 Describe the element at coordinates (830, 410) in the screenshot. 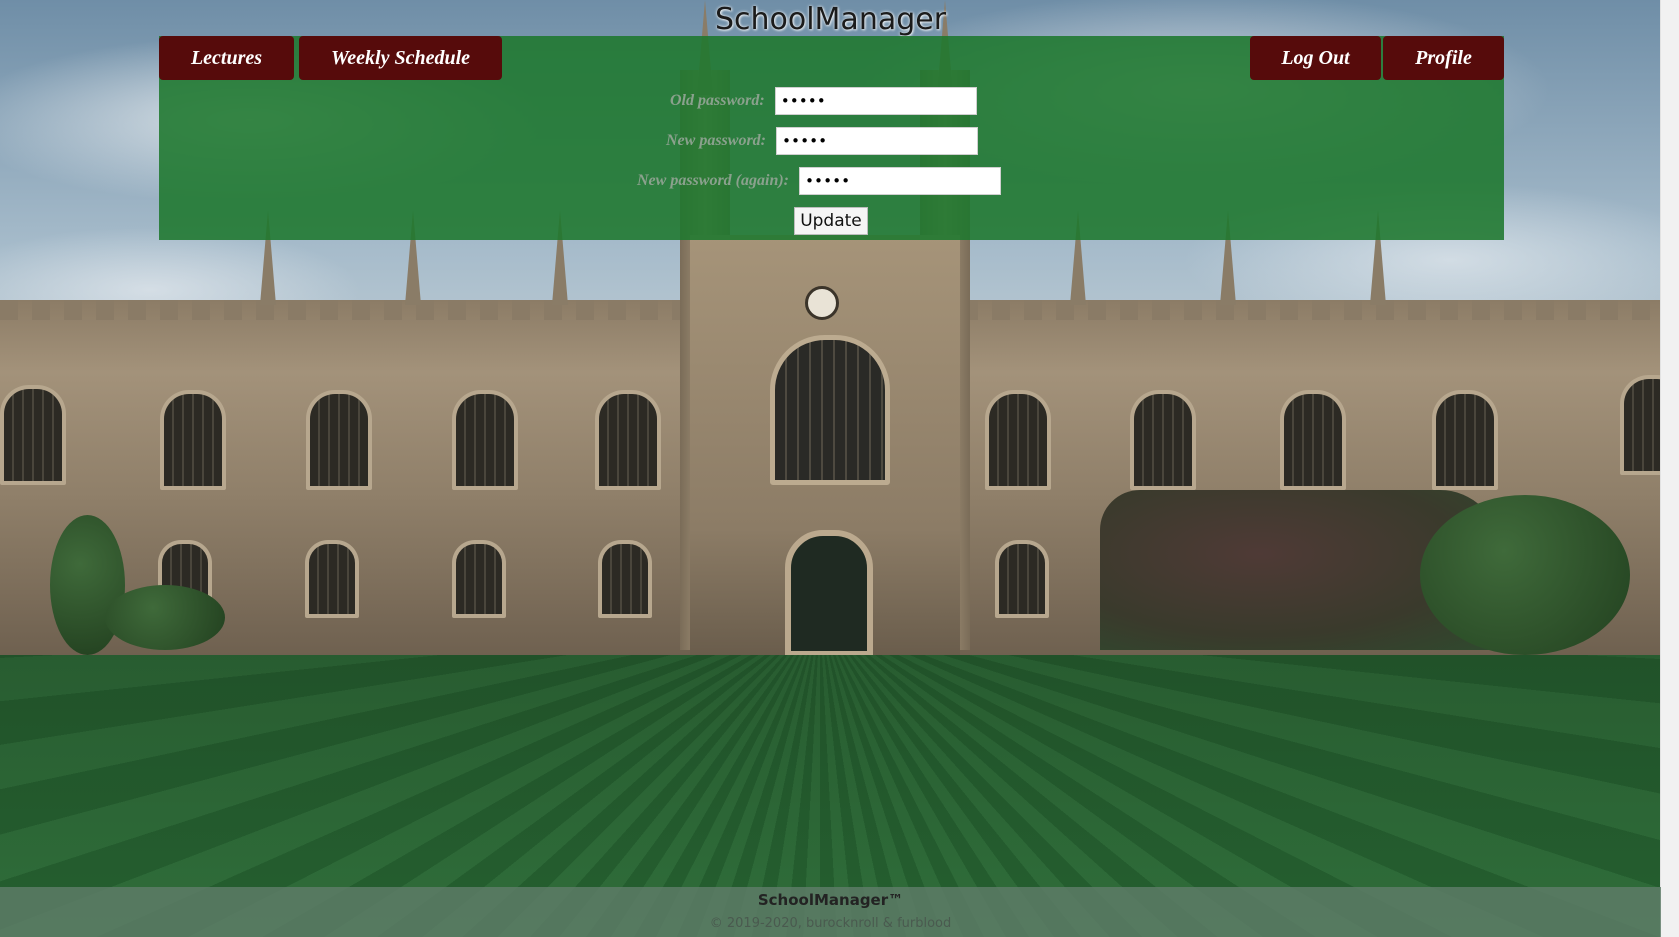

I see `great-window` at that location.